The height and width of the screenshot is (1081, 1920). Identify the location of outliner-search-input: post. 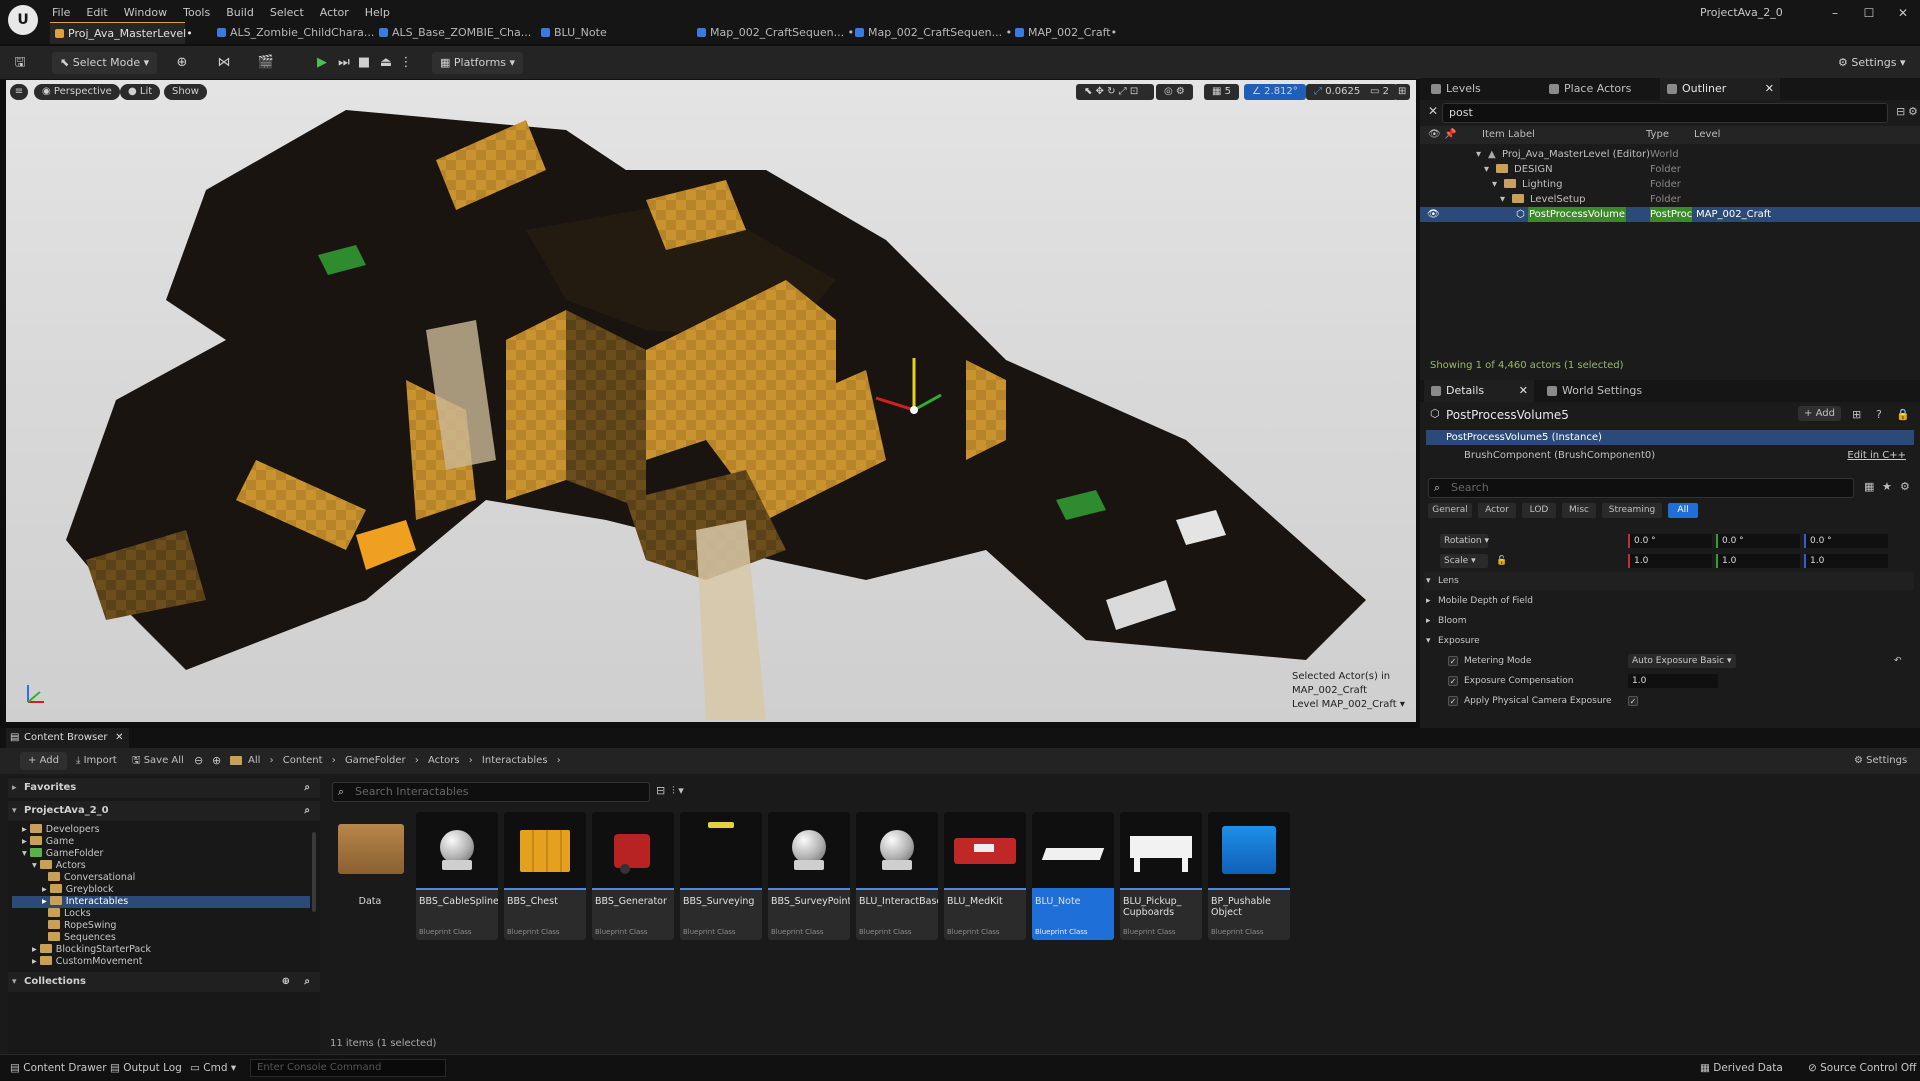
(1665, 113).